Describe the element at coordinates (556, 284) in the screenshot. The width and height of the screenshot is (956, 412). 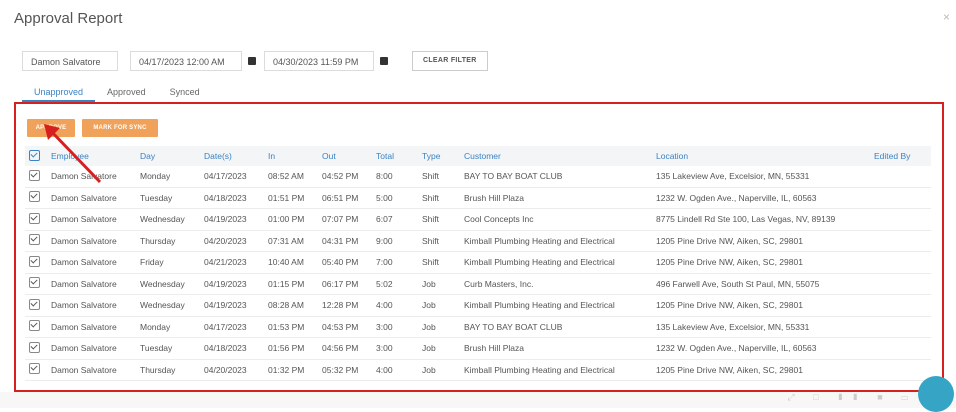
I see `cell-customer: Curb Masters, Inc.` at that location.